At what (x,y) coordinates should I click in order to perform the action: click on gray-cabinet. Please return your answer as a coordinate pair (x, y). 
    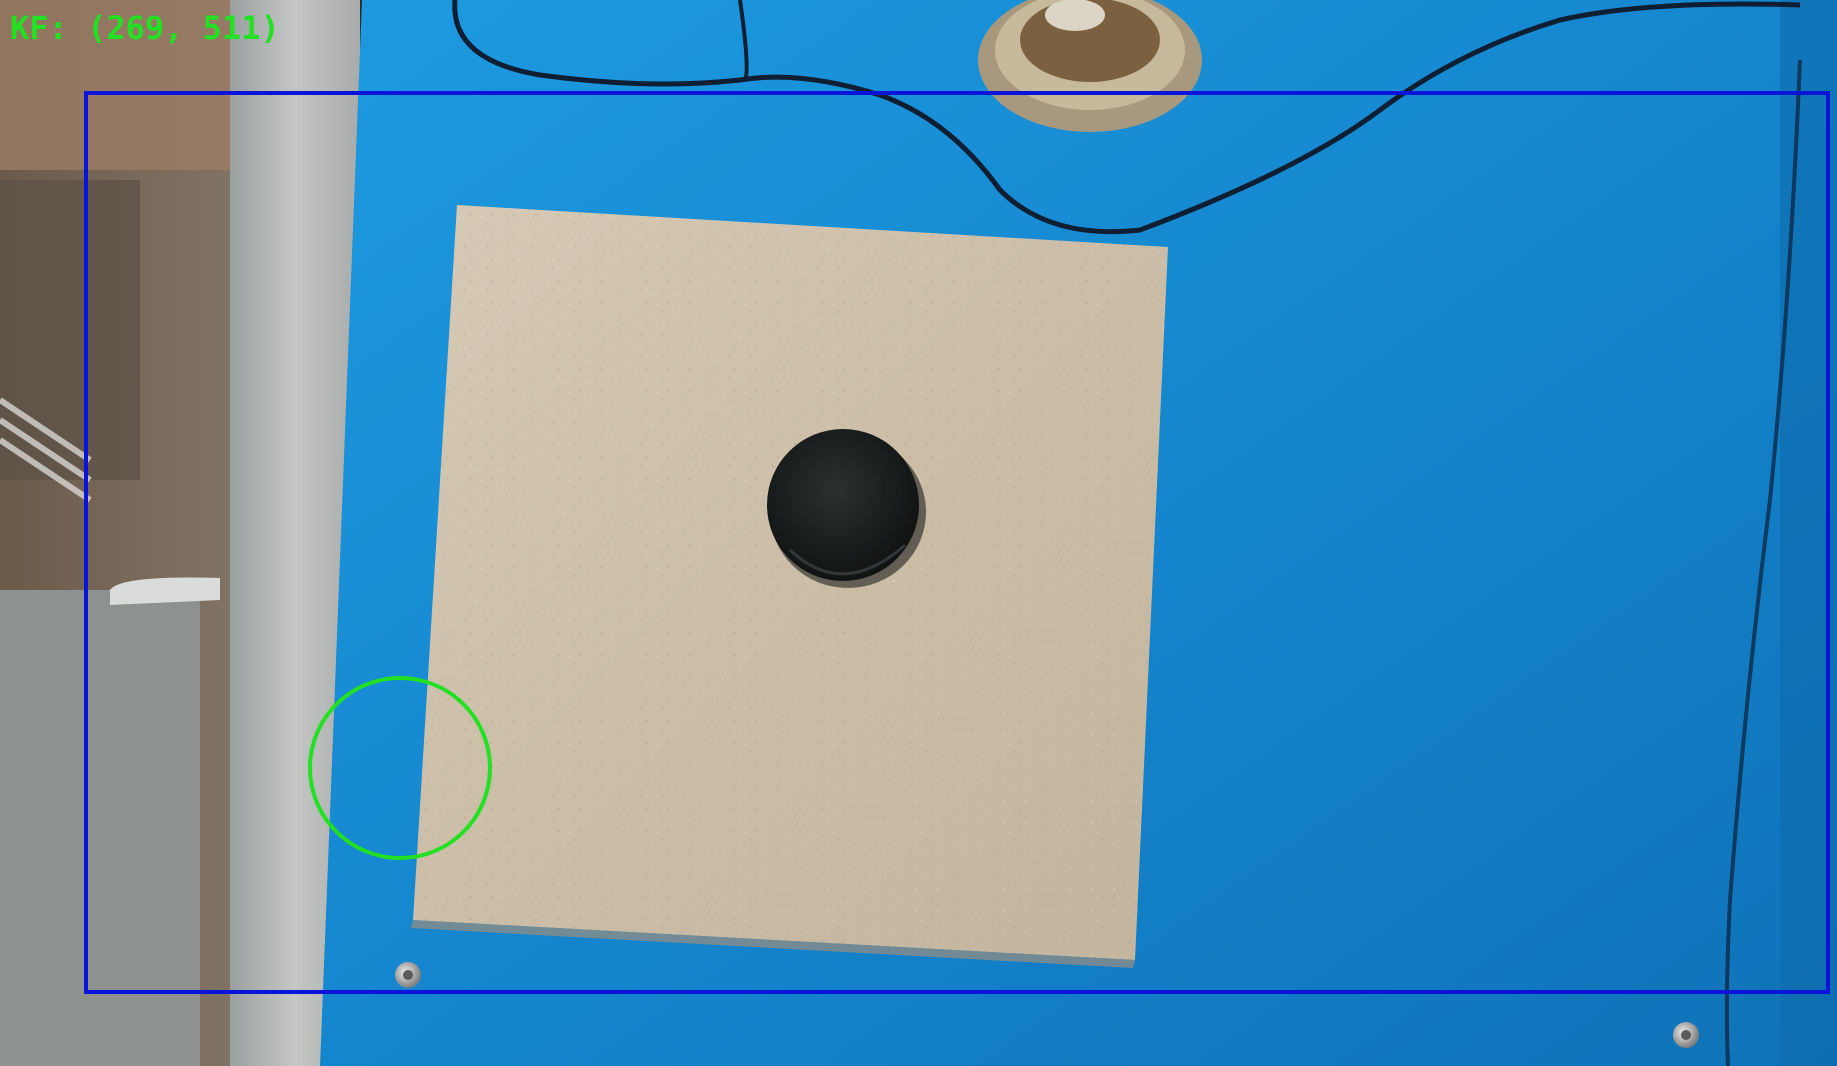
    Looking at the image, I should click on (100, 828).